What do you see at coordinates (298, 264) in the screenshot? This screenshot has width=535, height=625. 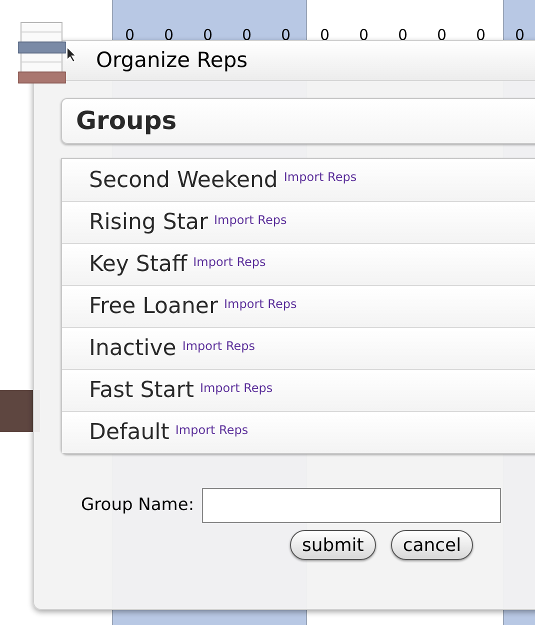 I see `group-row: Key Staff Import Reps` at bounding box center [298, 264].